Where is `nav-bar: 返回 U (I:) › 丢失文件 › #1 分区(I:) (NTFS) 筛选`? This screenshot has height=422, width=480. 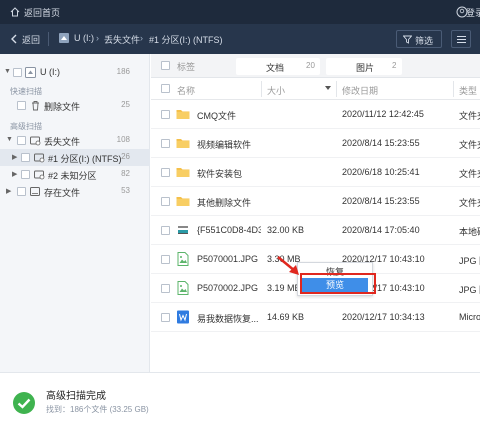
nav-bar: 返回 U (I:) › 丢失文件 › #1 分区(I:) (NTFS) 筛选 is located at coordinates (240, 39).